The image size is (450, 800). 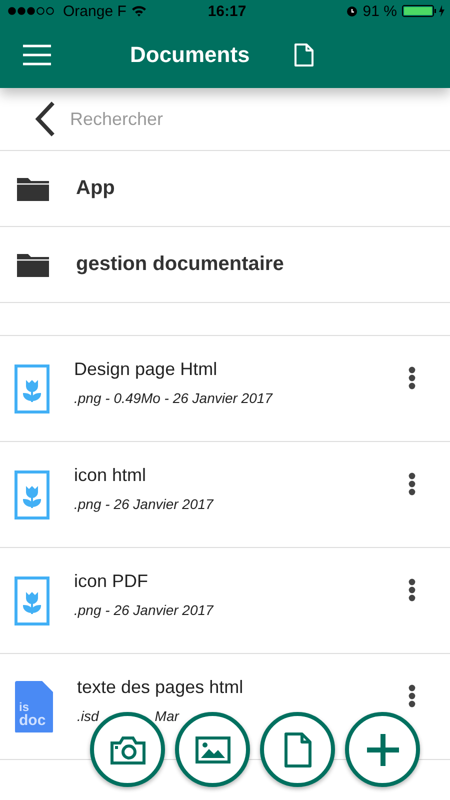 I want to click on image-icon, so click(x=212, y=750).